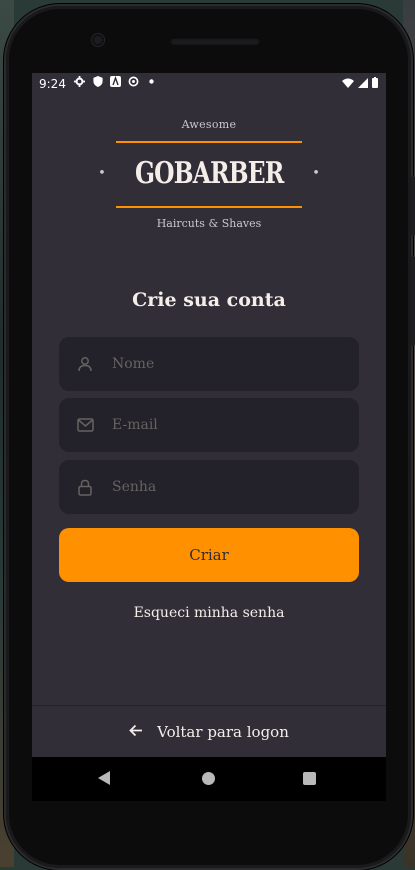 The width and height of the screenshot is (415, 870). Describe the element at coordinates (209, 207) in the screenshot. I see `logo-rule-bottom` at that location.